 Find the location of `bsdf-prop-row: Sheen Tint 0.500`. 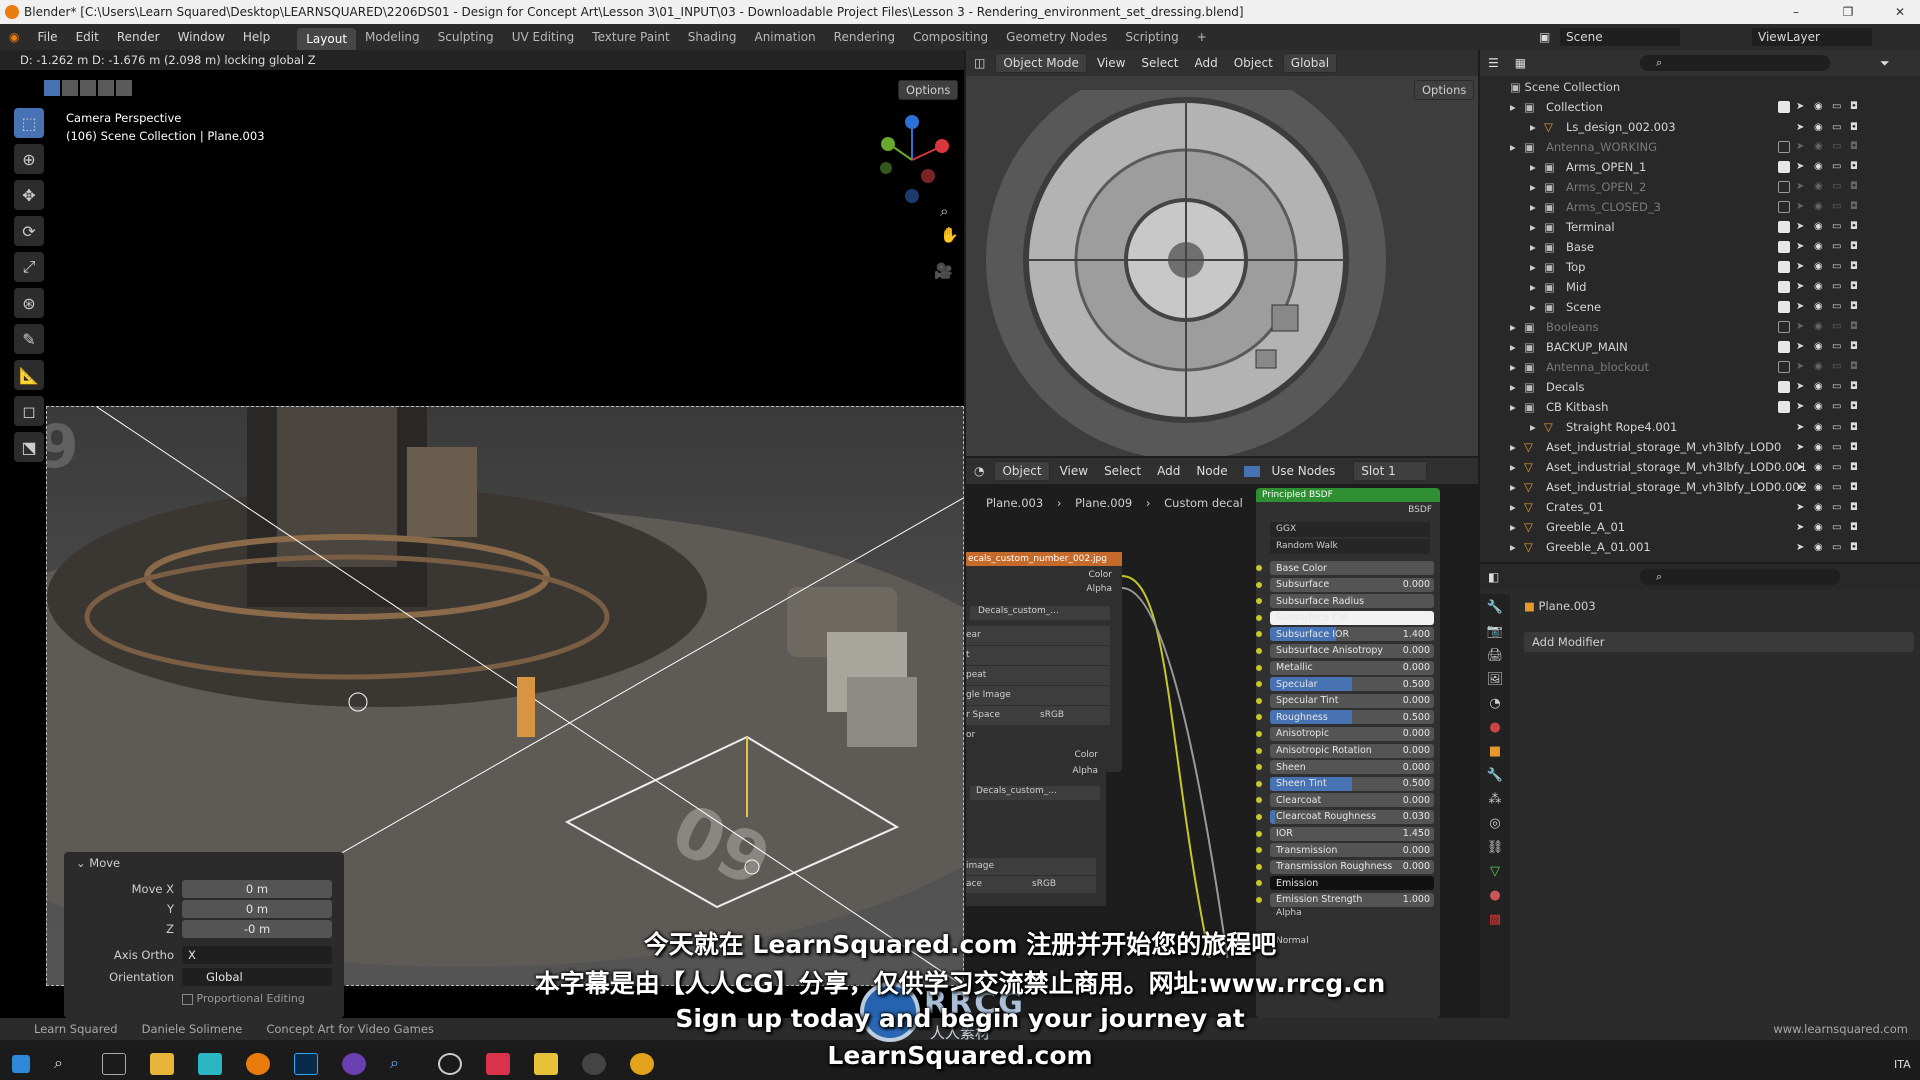

bsdf-prop-row: Sheen Tint 0.500 is located at coordinates (1348, 784).